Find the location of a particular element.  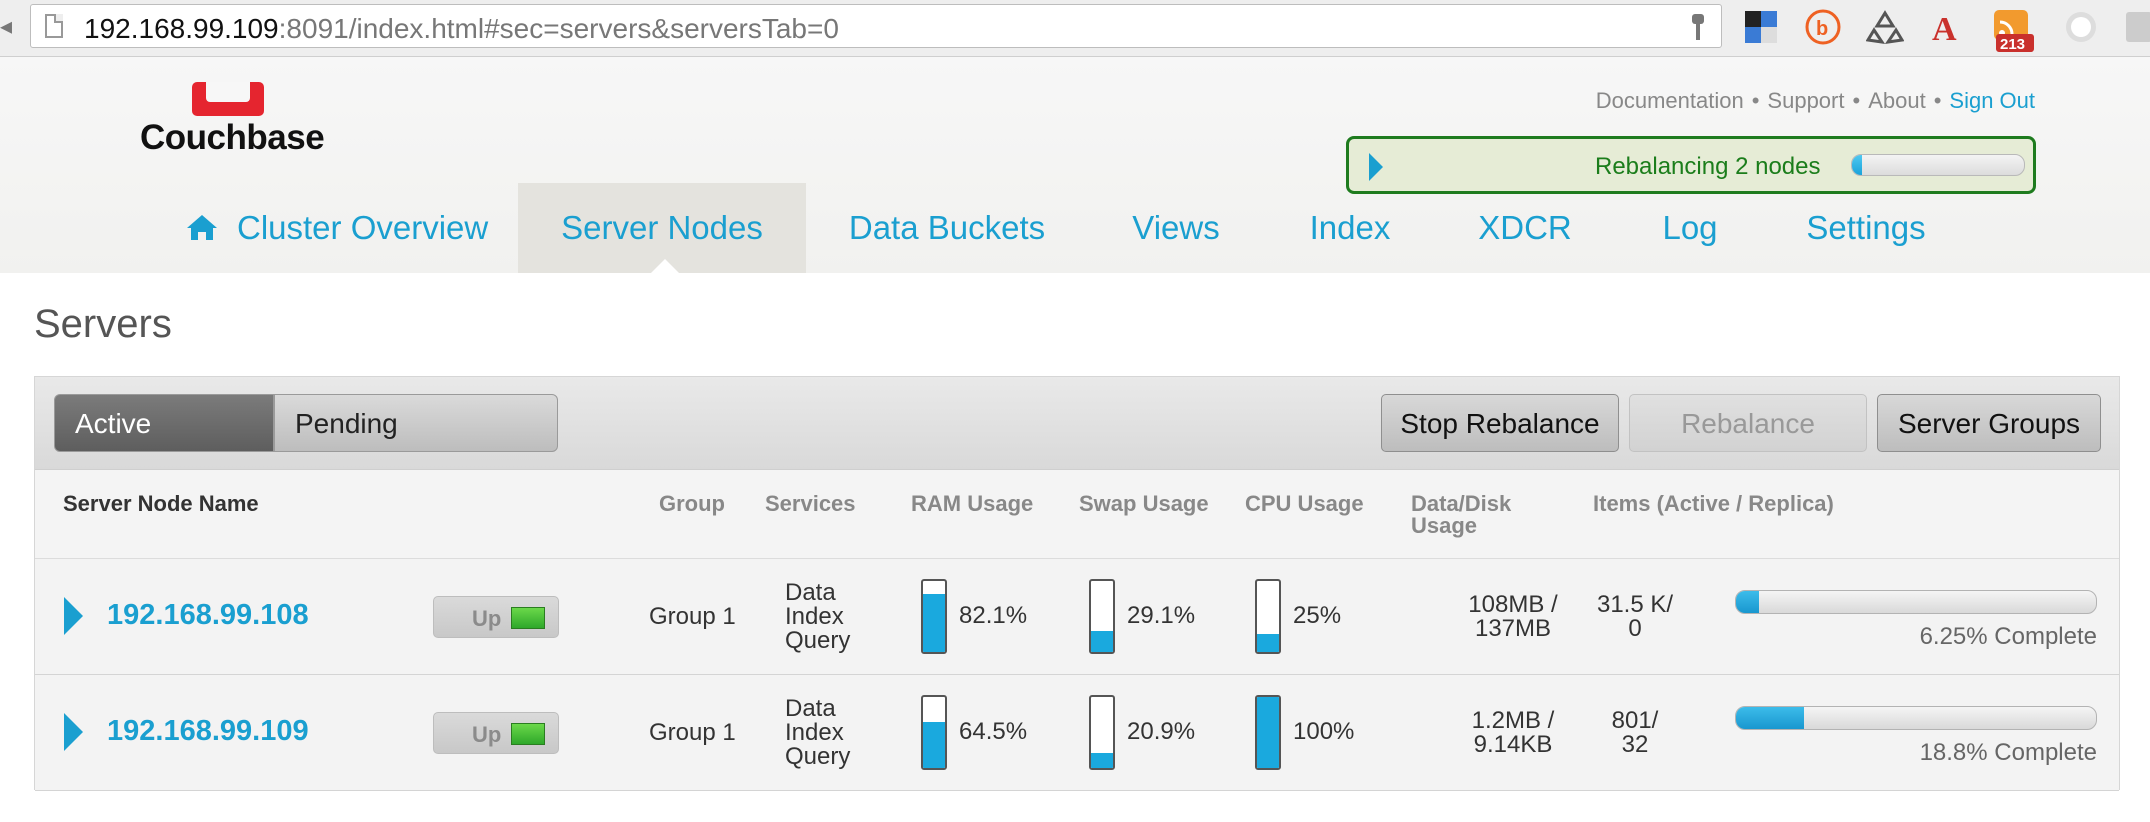

couchbase-logo-icon is located at coordinates (228, 99).